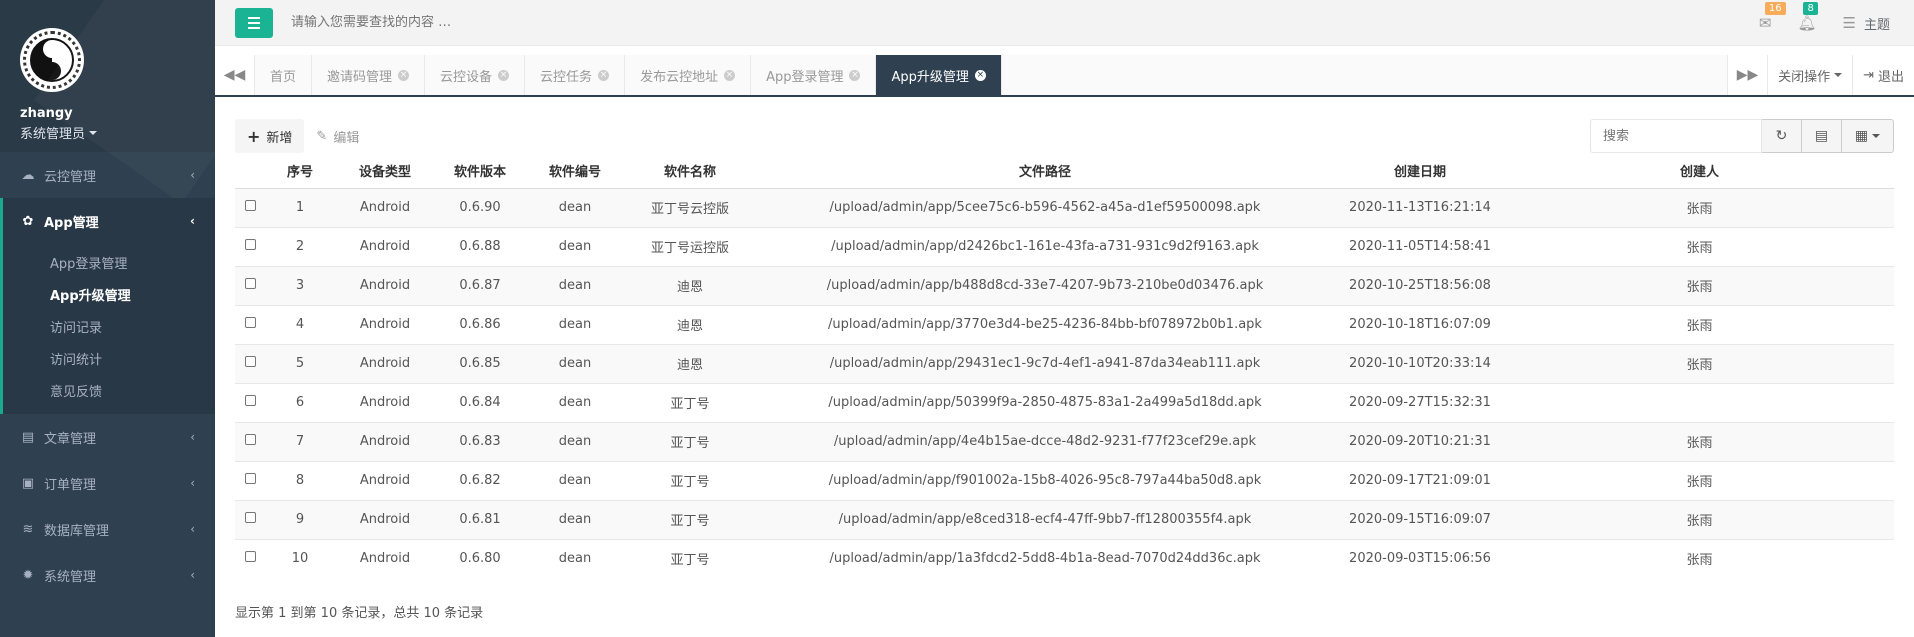  I want to click on column-header: 设备类型, so click(385, 171).